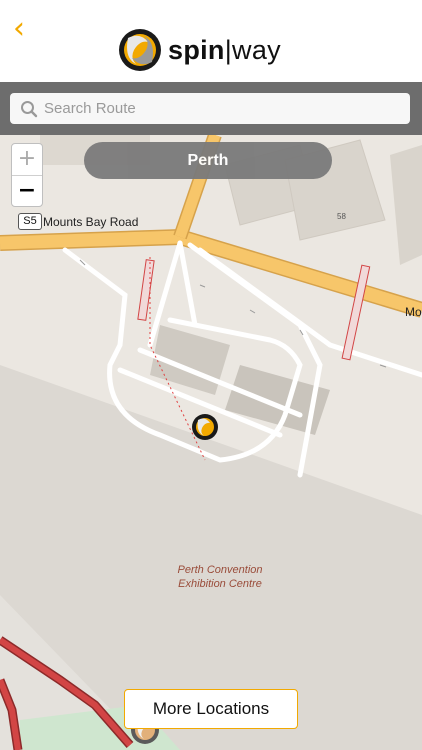 This screenshot has width=422, height=750. I want to click on poi-label: Perth Convention Exhibition Centre, so click(220, 577).